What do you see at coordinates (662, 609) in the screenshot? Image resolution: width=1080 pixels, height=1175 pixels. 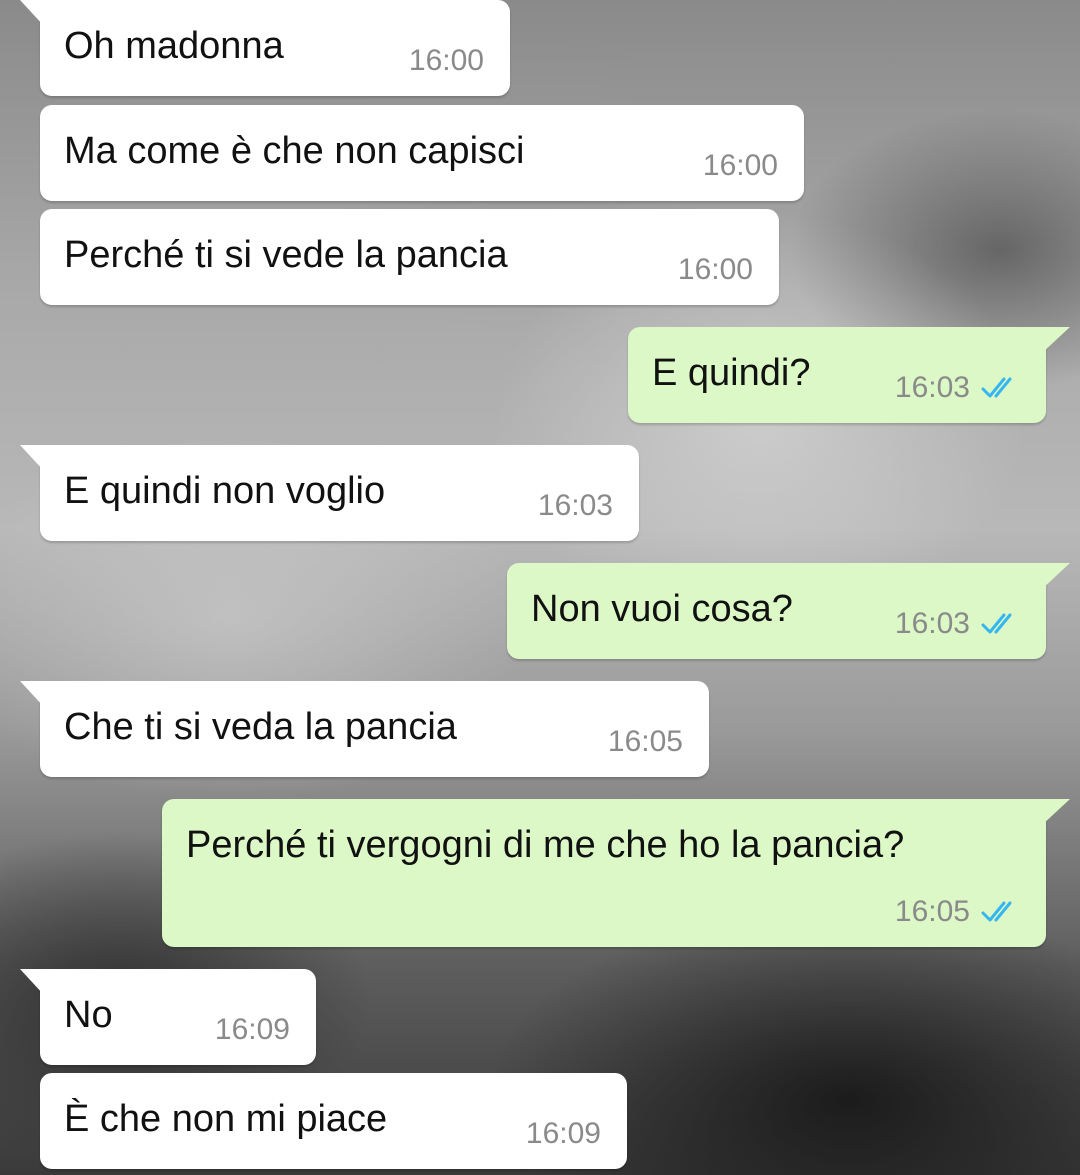 I see `message-text: Non vuoi cosa?` at bounding box center [662, 609].